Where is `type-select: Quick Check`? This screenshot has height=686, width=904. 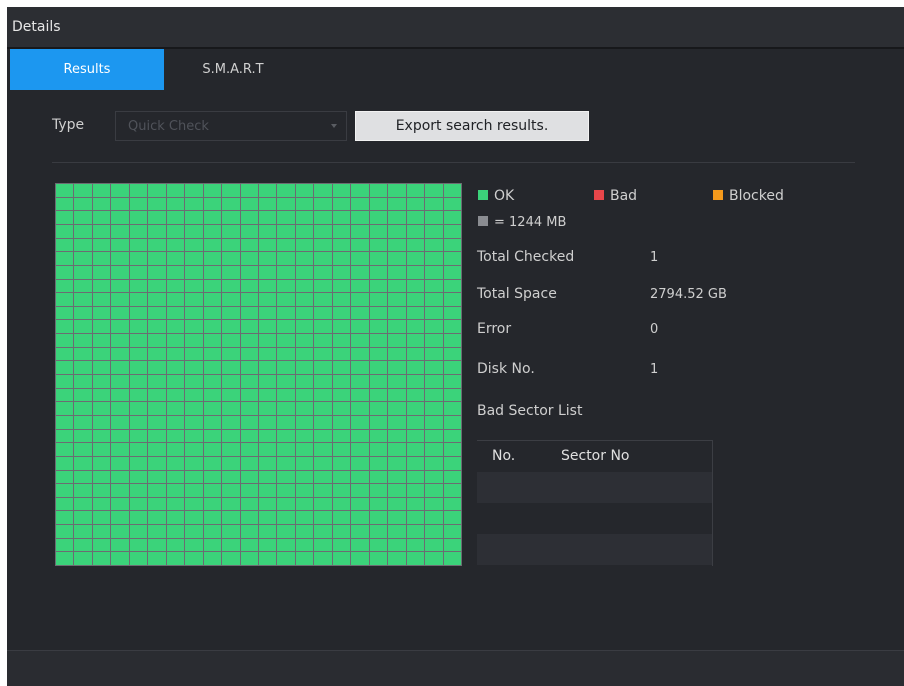
type-select: Quick Check is located at coordinates (231, 126).